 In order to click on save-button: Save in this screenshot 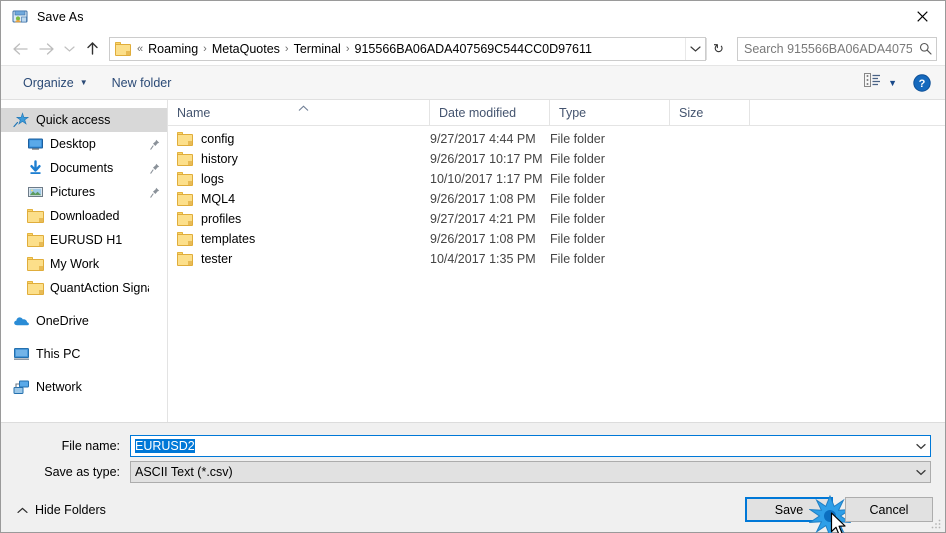, I will do `click(798, 513)`.